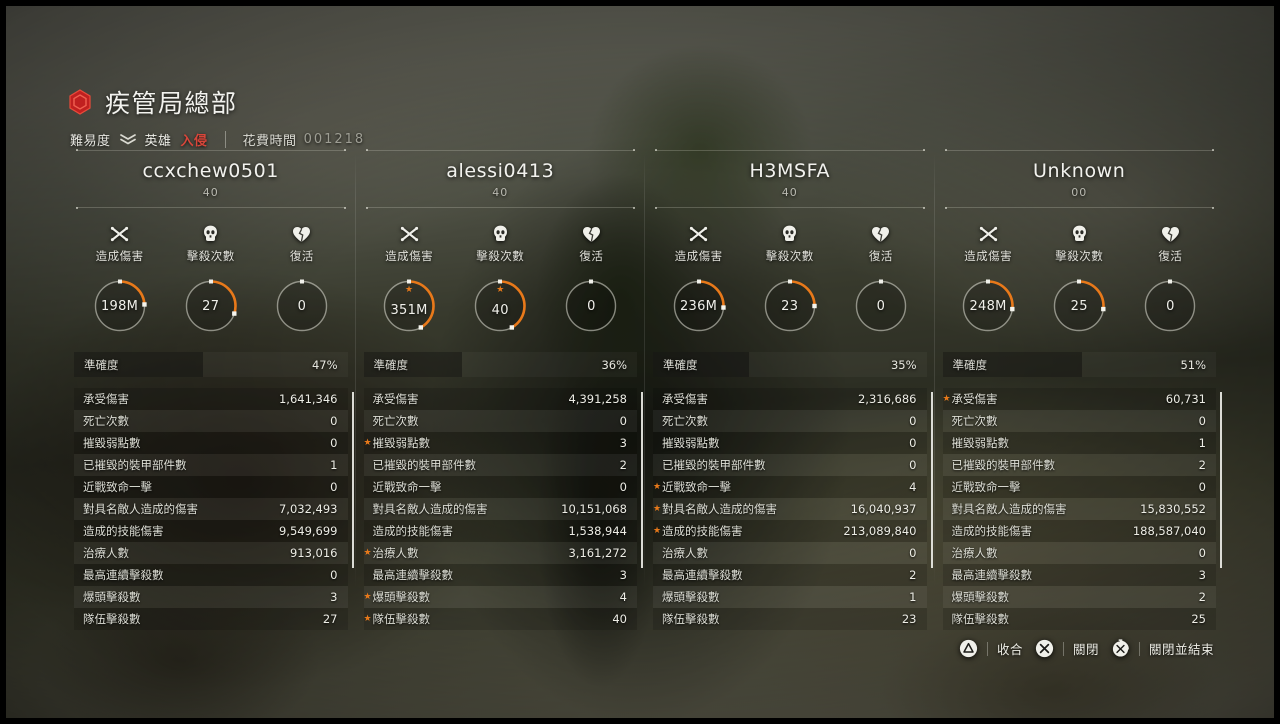  I want to click on stat-row: 造成的技能傷害 1,538,944, so click(500, 531).